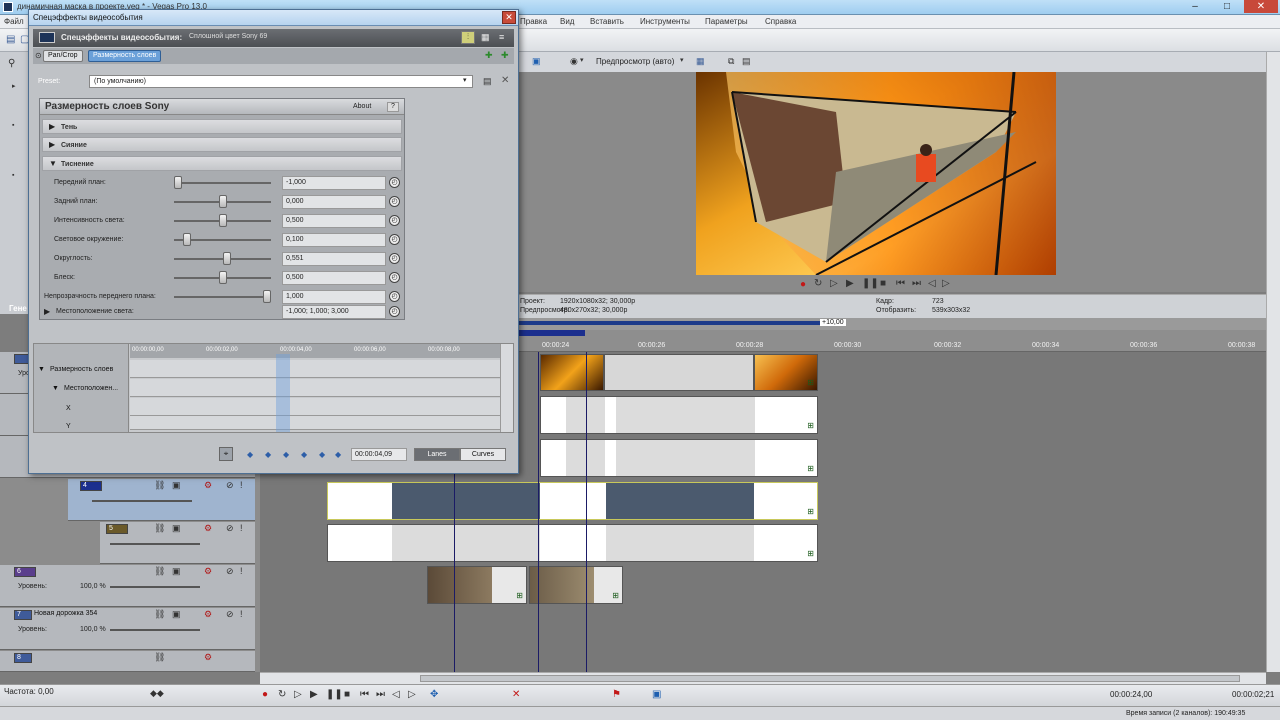  Describe the element at coordinates (607, 21) in the screenshot. I see `menu-insert: Вставить` at that location.